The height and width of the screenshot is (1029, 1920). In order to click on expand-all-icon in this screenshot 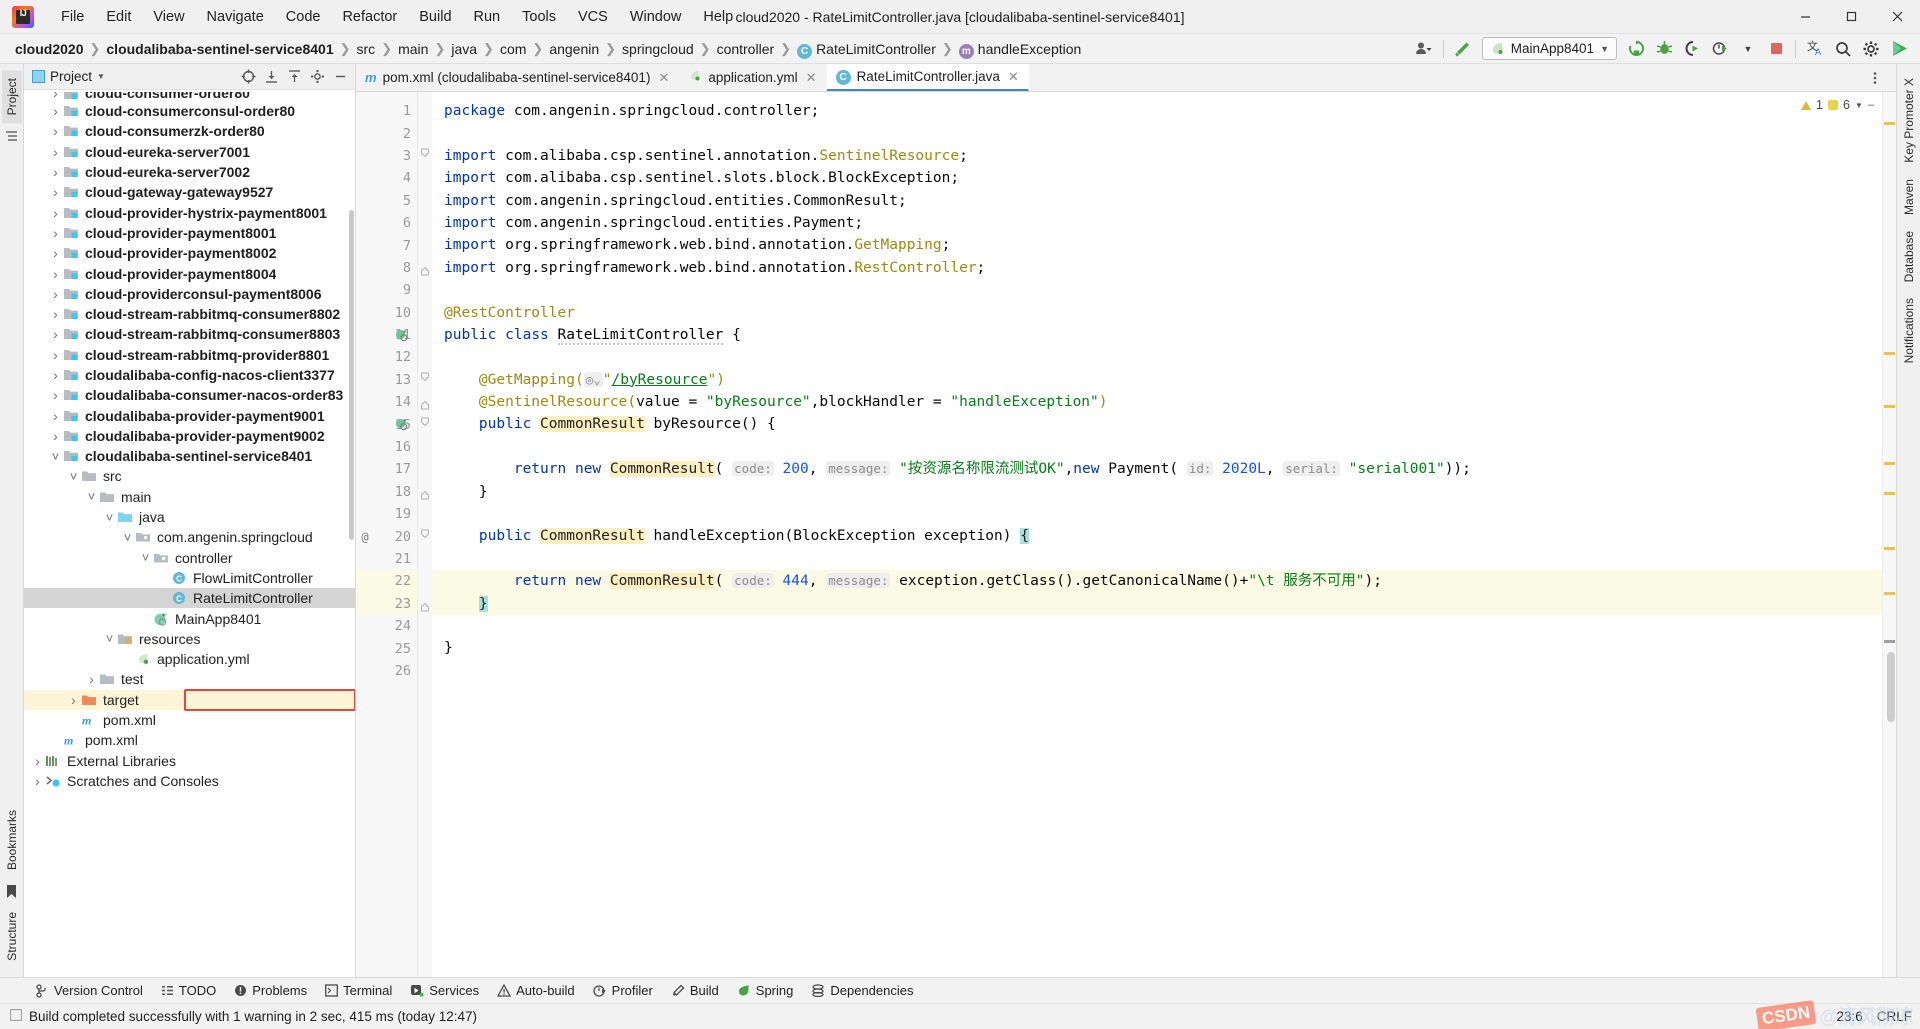, I will do `click(271, 77)`.